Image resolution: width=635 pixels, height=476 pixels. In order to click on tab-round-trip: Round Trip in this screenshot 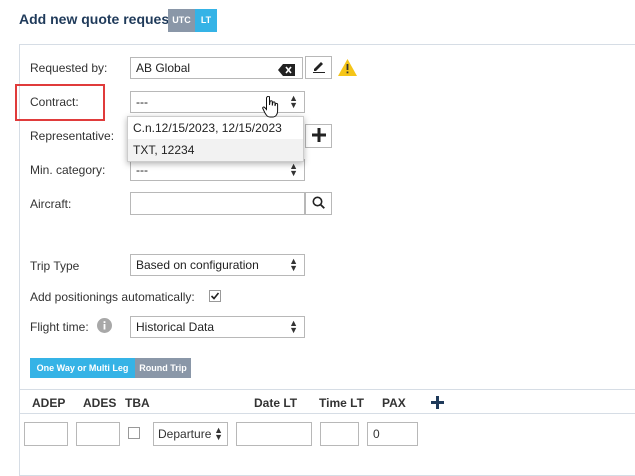, I will do `click(163, 368)`.